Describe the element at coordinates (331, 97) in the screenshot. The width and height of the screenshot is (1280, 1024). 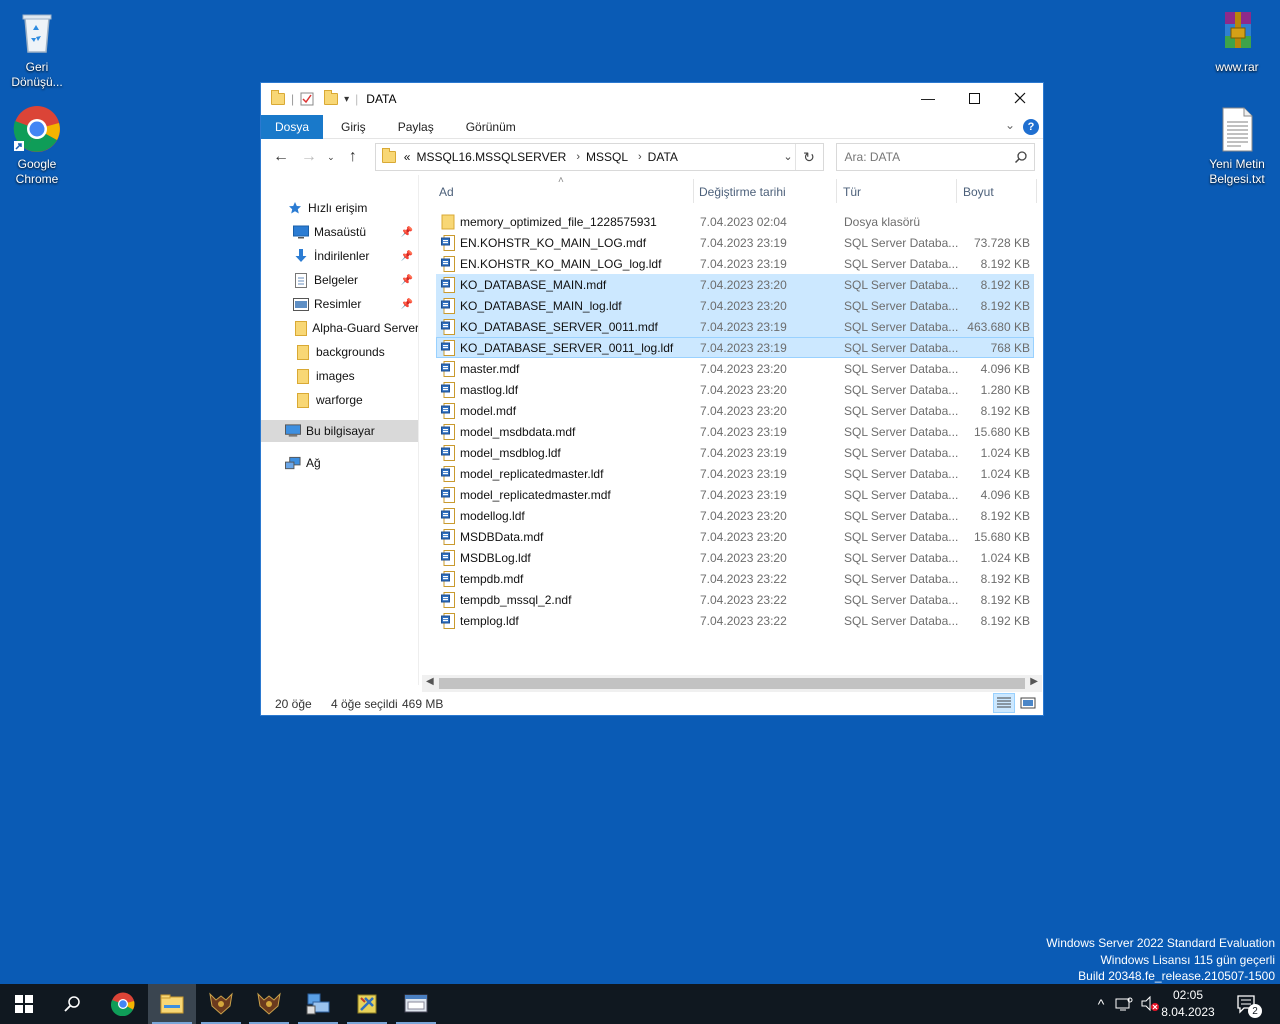
I see `new-folder-icon` at that location.